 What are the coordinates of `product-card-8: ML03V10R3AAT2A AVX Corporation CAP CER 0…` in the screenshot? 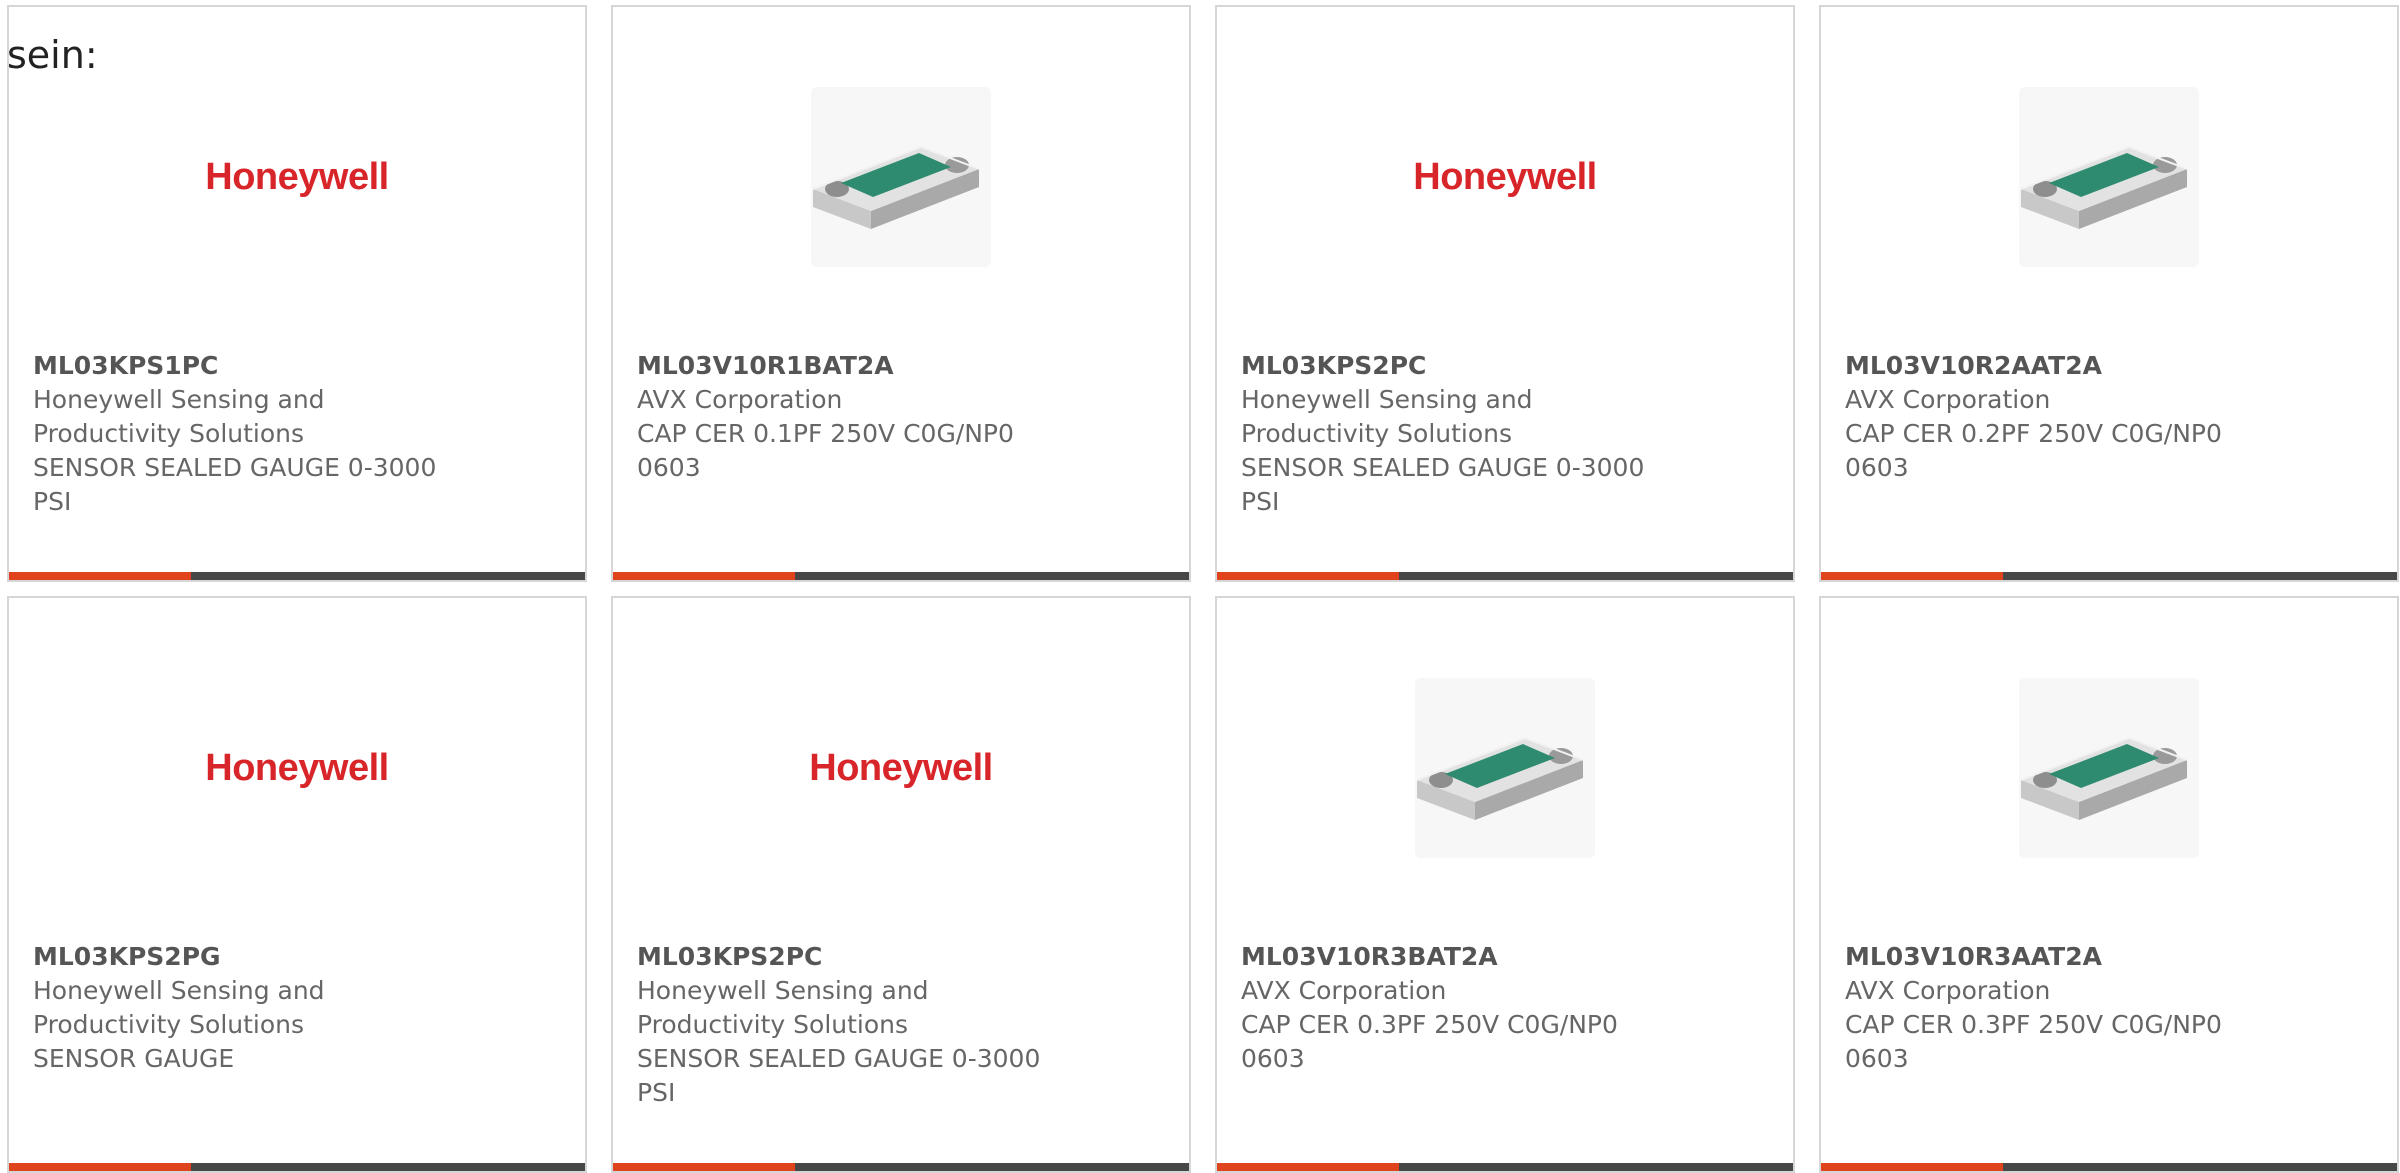 It's located at (2109, 884).